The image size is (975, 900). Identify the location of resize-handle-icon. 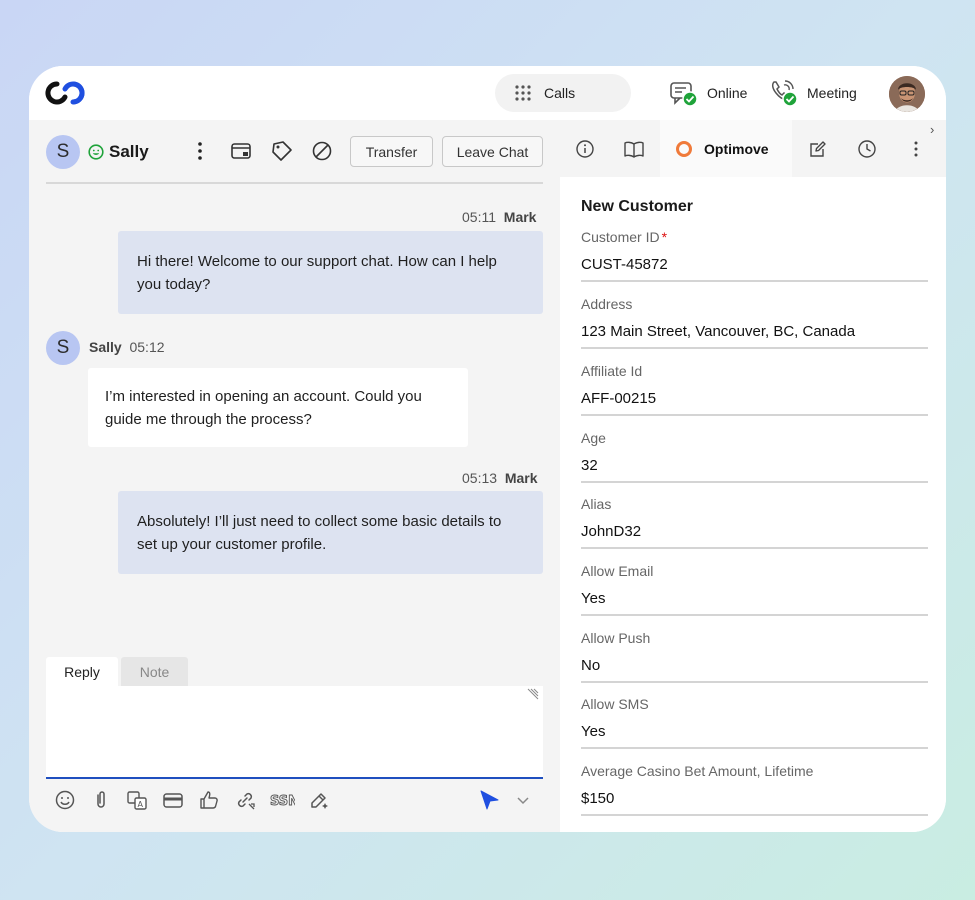
(533, 694).